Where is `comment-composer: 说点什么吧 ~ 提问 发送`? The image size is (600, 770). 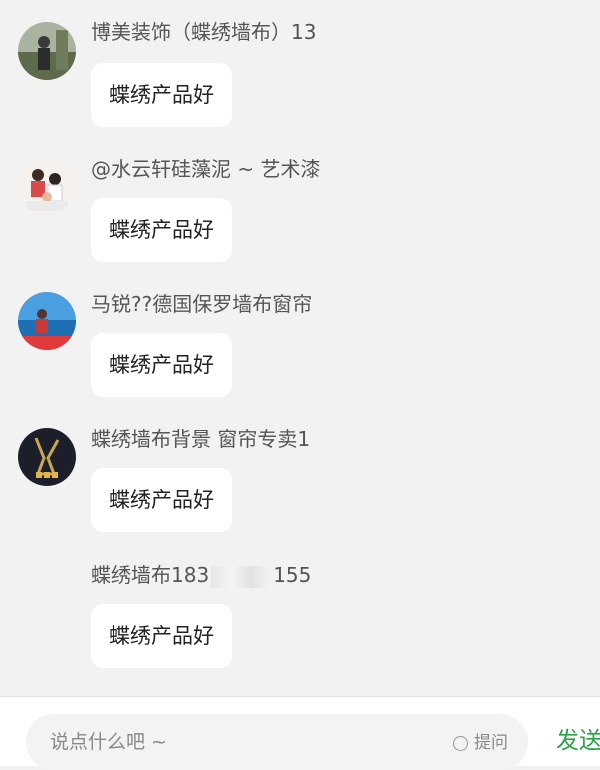 comment-composer: 说点什么吧 ~ 提问 发送 is located at coordinates (300, 733).